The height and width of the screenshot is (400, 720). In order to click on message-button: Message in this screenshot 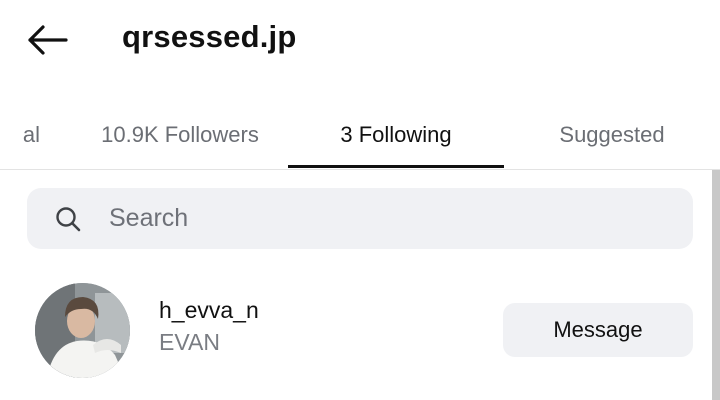, I will do `click(598, 330)`.